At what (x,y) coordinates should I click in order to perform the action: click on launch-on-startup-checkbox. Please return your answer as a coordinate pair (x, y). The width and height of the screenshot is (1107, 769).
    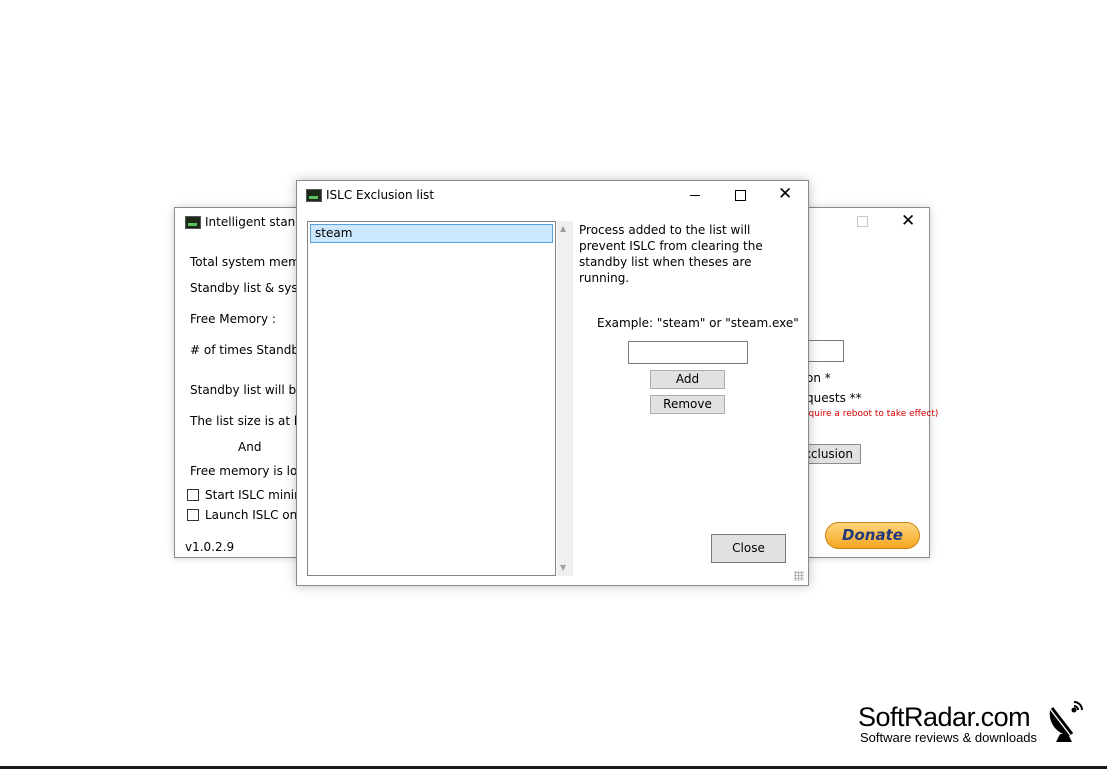
    Looking at the image, I should click on (193, 515).